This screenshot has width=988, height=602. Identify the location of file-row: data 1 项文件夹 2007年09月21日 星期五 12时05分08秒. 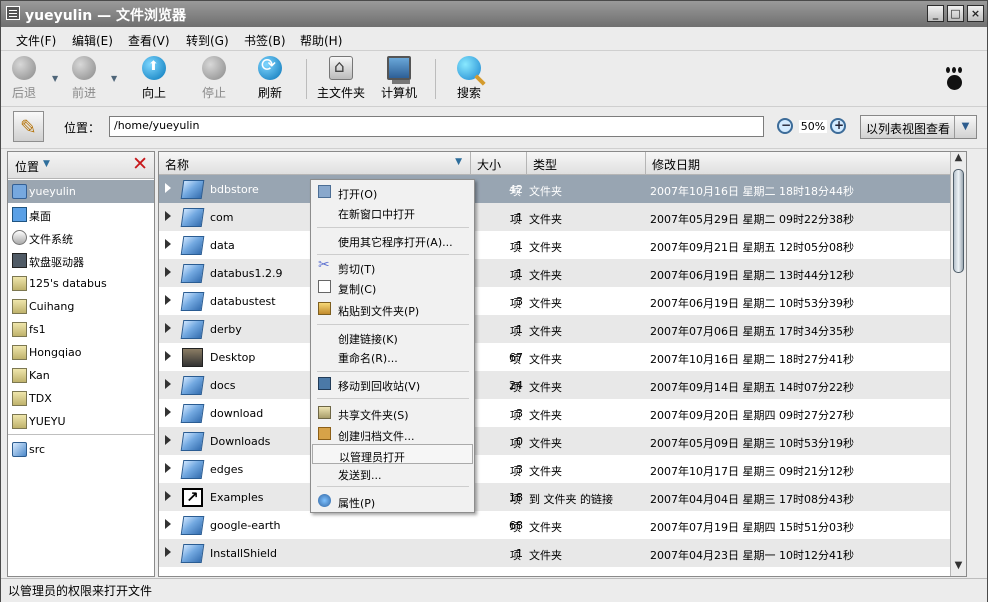
(562, 245).